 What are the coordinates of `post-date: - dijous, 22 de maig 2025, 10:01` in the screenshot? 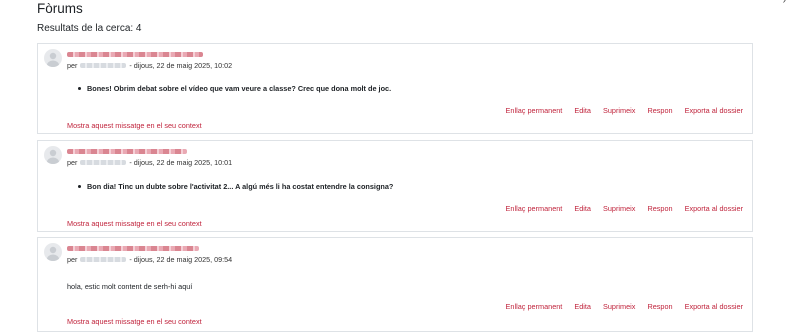 It's located at (181, 162).